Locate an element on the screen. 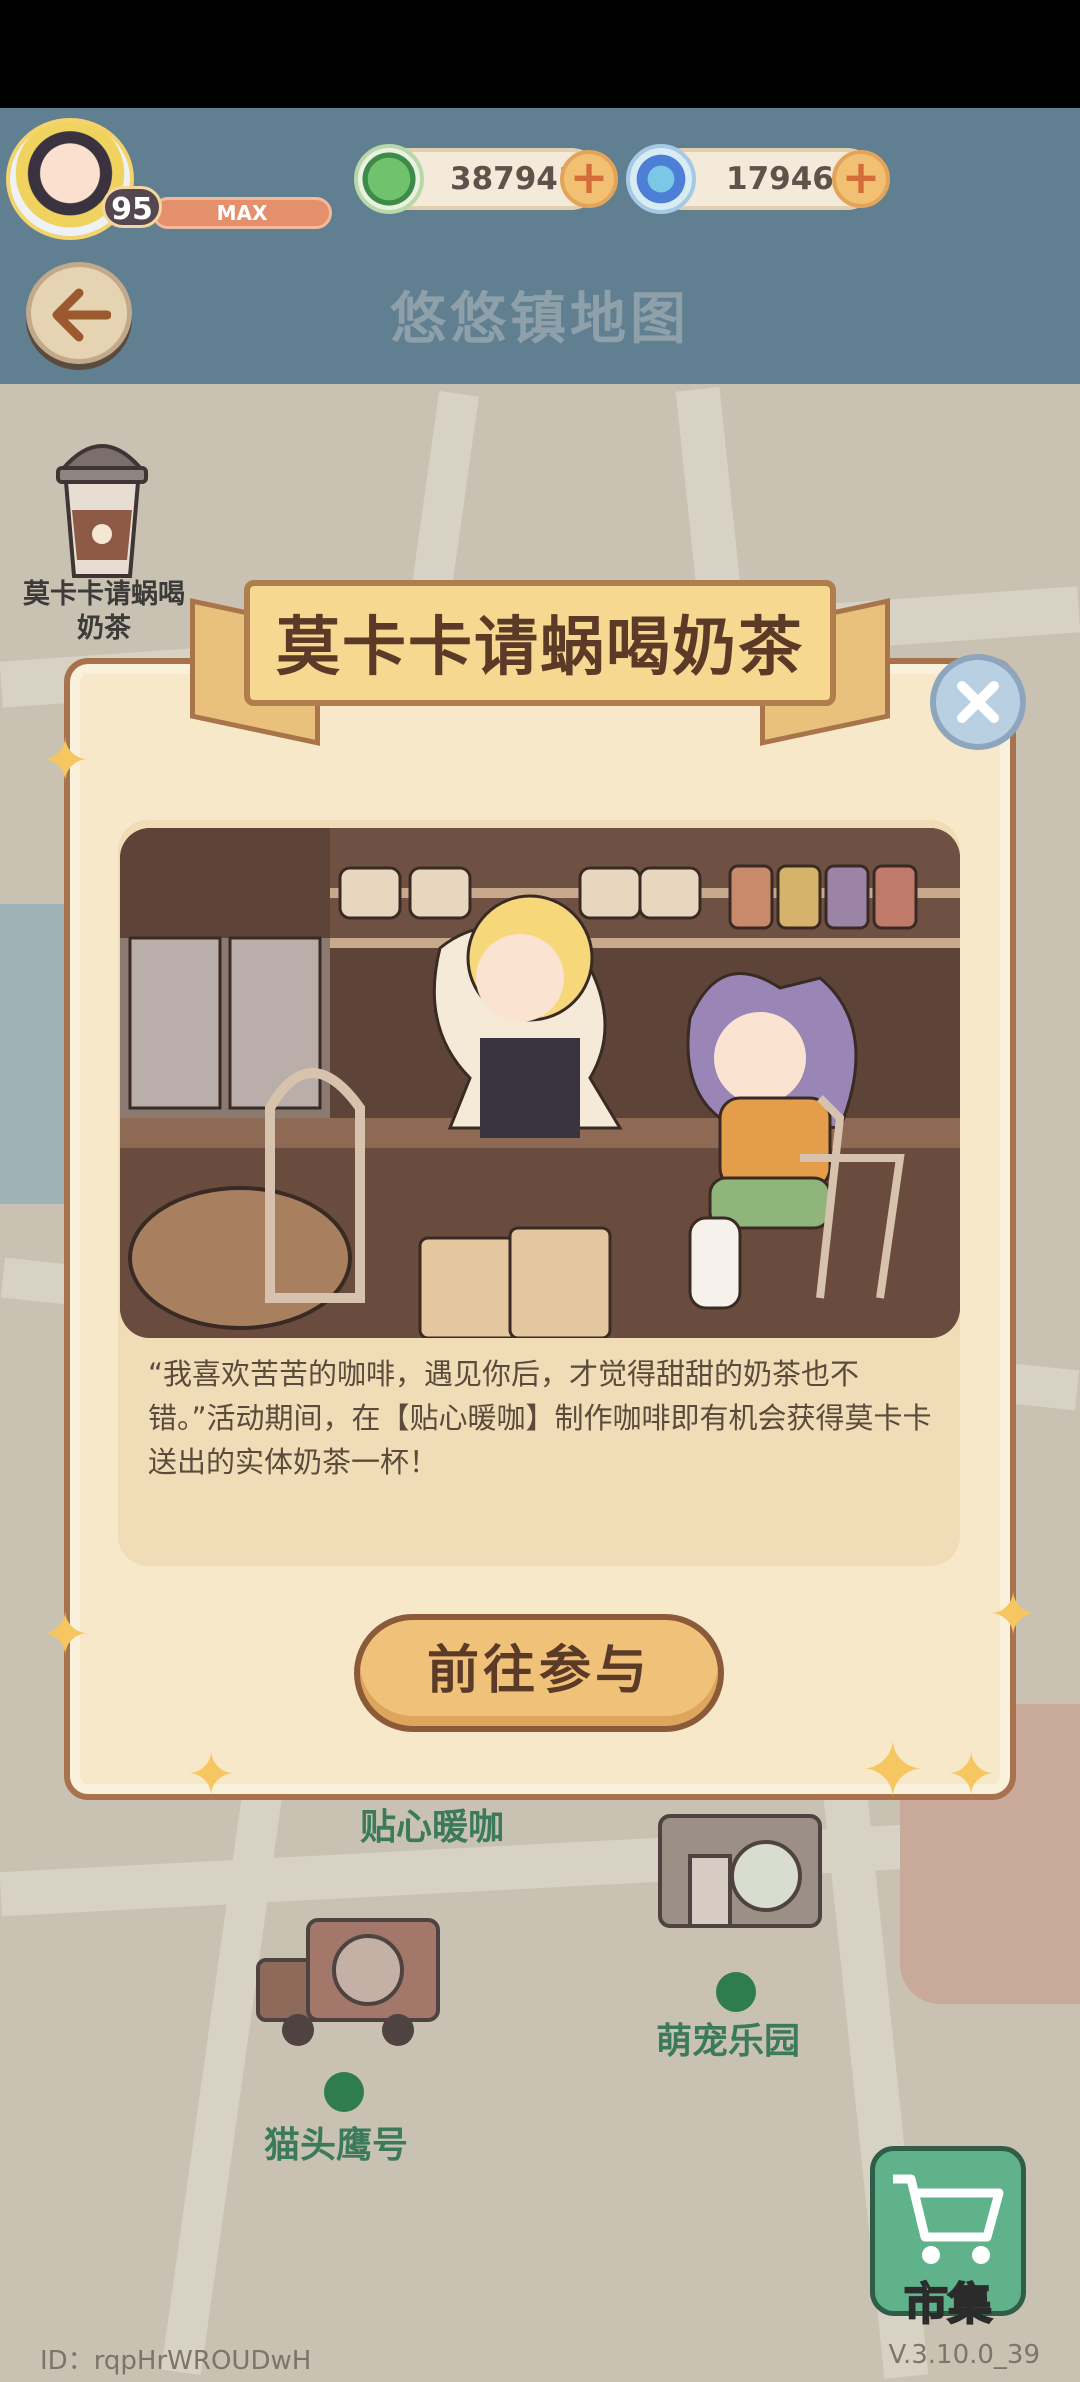  modal-title: 莫卡卡请蜗喝奶茶 is located at coordinates (540, 648).